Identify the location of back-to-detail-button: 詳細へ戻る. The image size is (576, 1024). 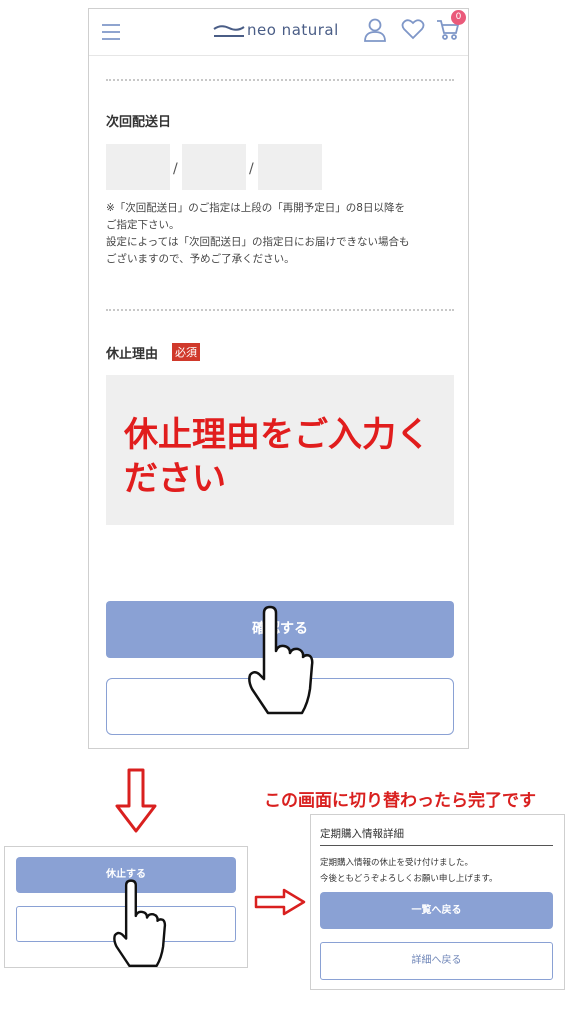
(436, 961).